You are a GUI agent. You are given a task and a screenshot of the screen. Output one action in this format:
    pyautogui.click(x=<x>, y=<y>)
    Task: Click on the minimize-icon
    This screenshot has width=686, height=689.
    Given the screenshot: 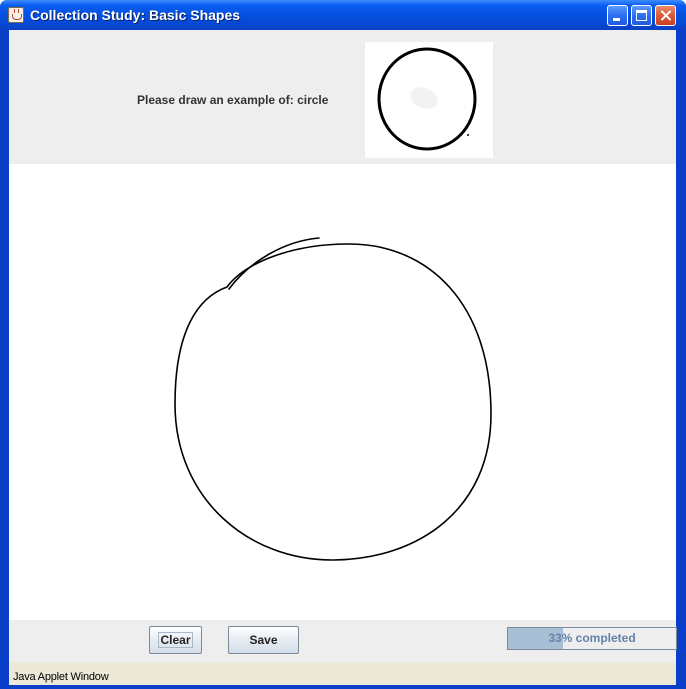 What is the action you would take?
    pyautogui.click(x=617, y=15)
    